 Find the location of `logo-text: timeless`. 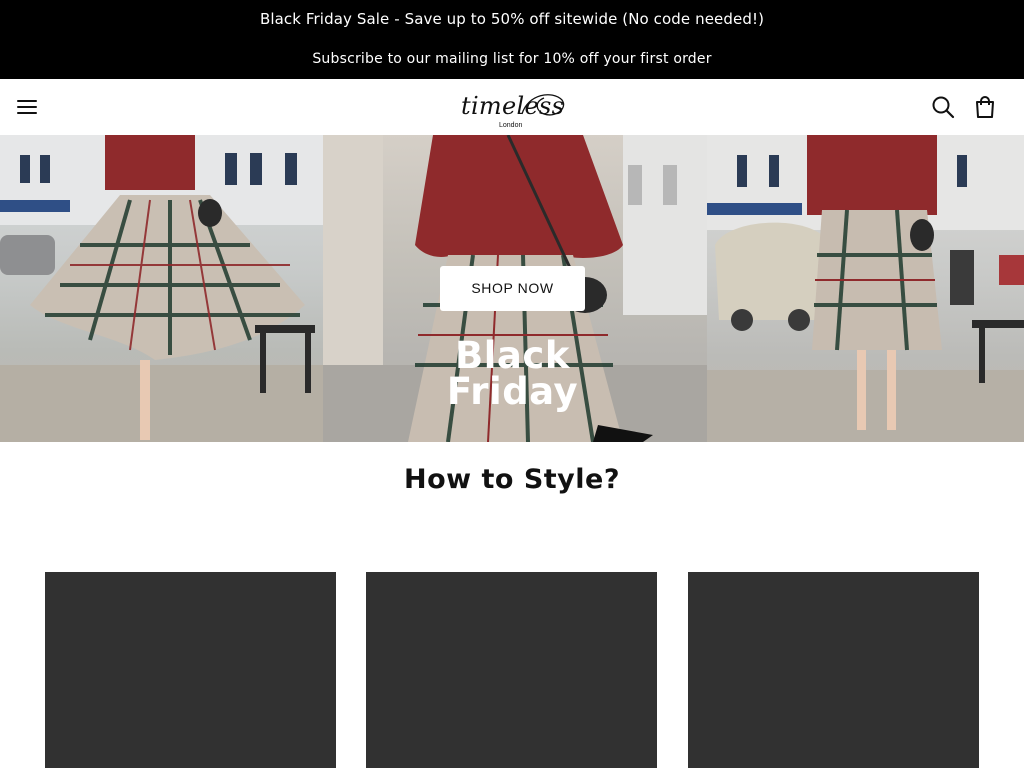

logo-text: timeless is located at coordinates (513, 106).